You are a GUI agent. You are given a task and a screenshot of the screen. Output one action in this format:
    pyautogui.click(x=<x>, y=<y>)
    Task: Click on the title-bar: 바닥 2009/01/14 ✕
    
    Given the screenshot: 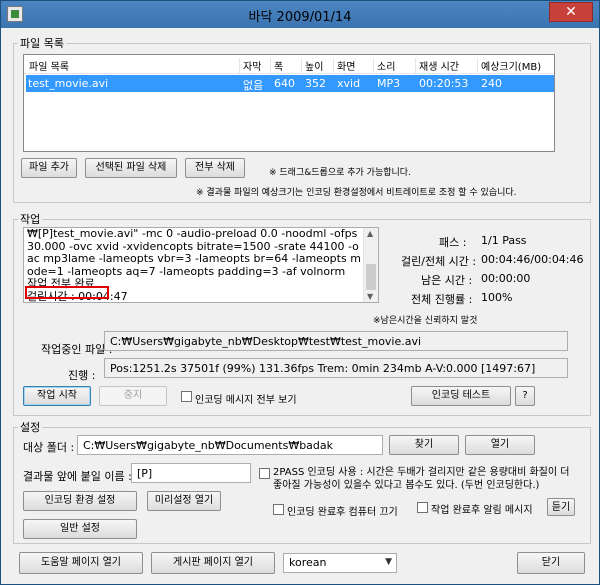 What is the action you would take?
    pyautogui.click(x=300, y=14)
    